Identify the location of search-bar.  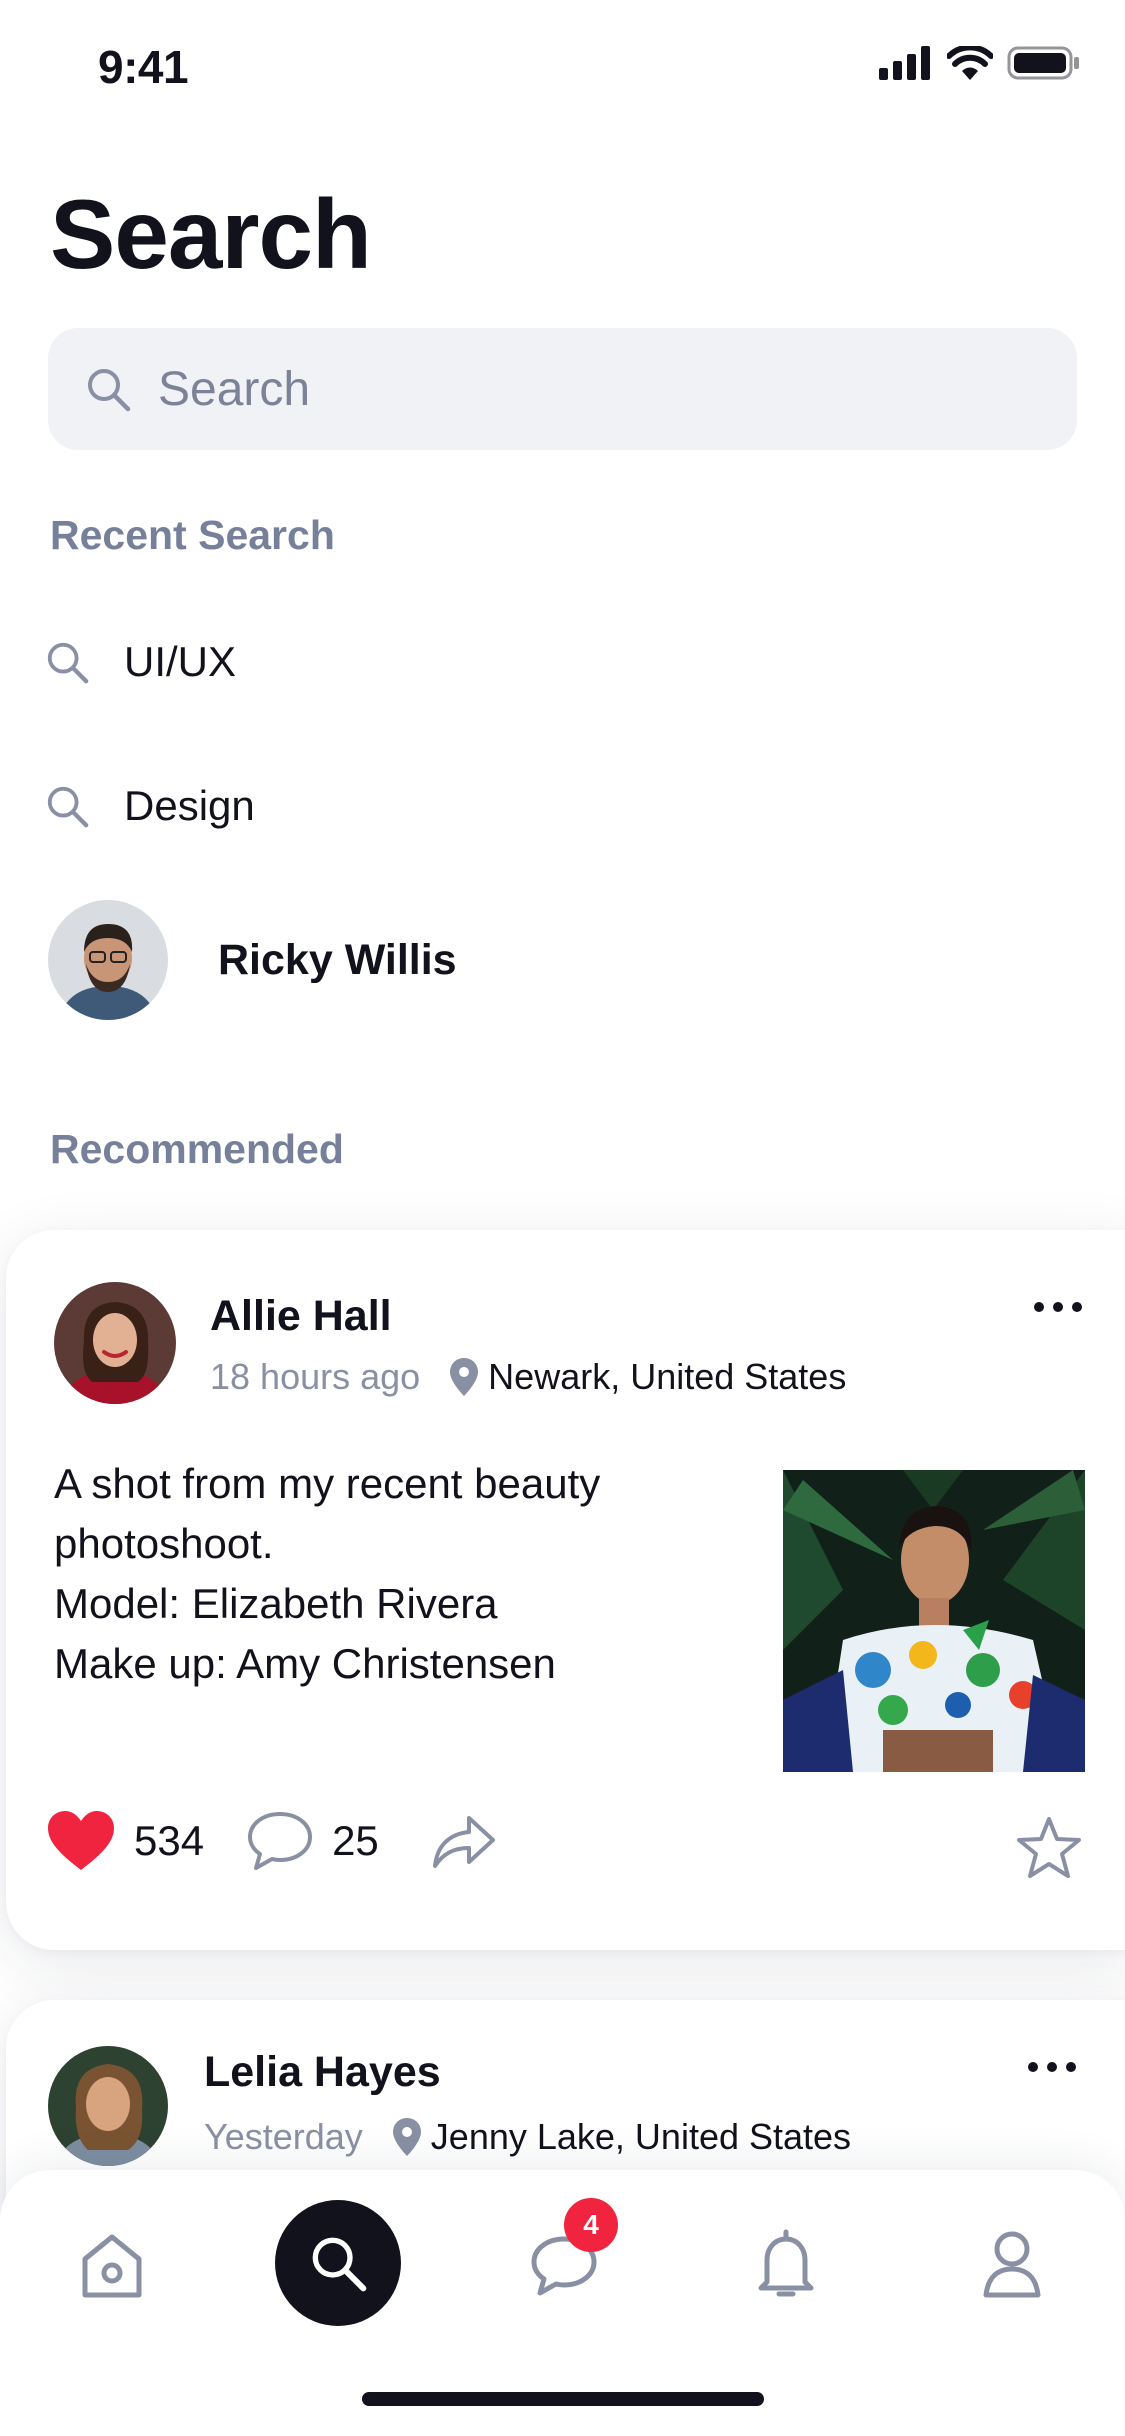
(562, 389).